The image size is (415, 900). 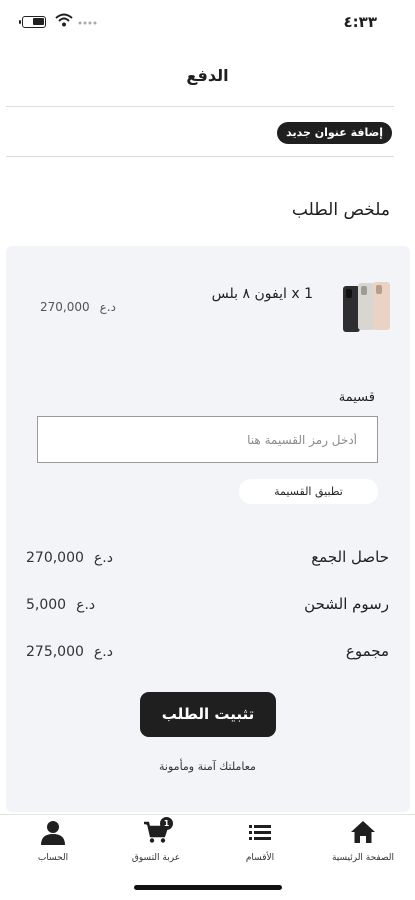 I want to click on total-row: مجموع 275,000 د.ع, so click(x=207, y=654).